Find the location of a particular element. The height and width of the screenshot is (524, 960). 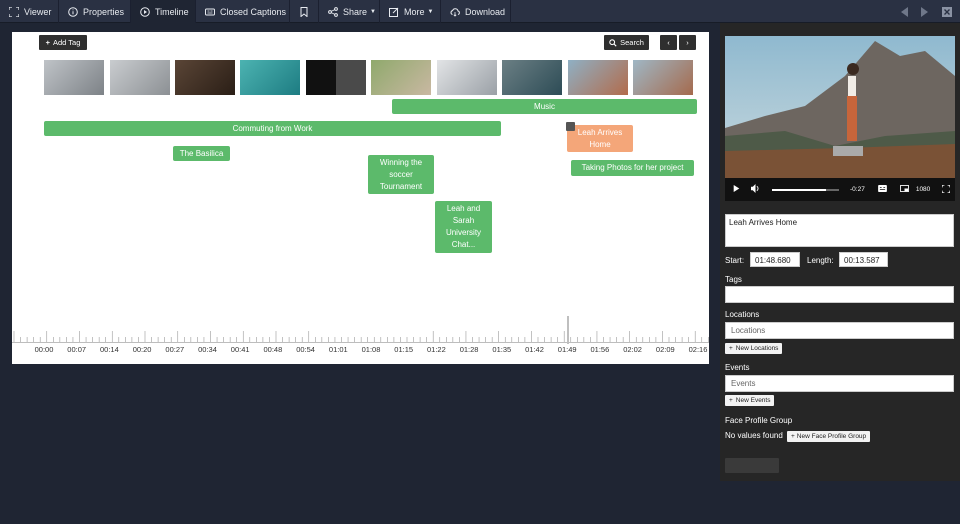

tags-input is located at coordinates (839, 294).